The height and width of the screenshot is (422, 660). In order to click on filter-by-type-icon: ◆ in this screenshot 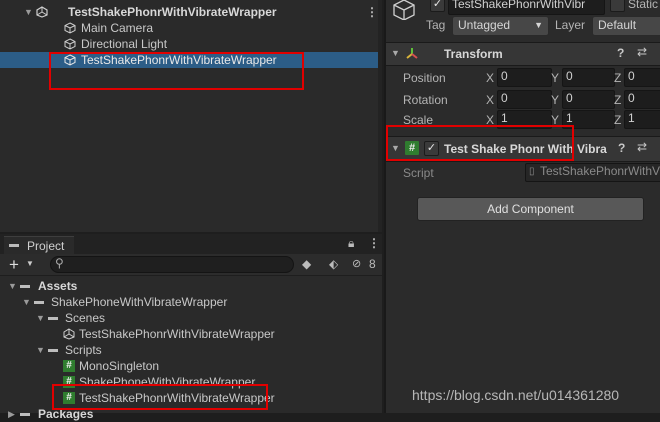, I will do `click(306, 264)`.